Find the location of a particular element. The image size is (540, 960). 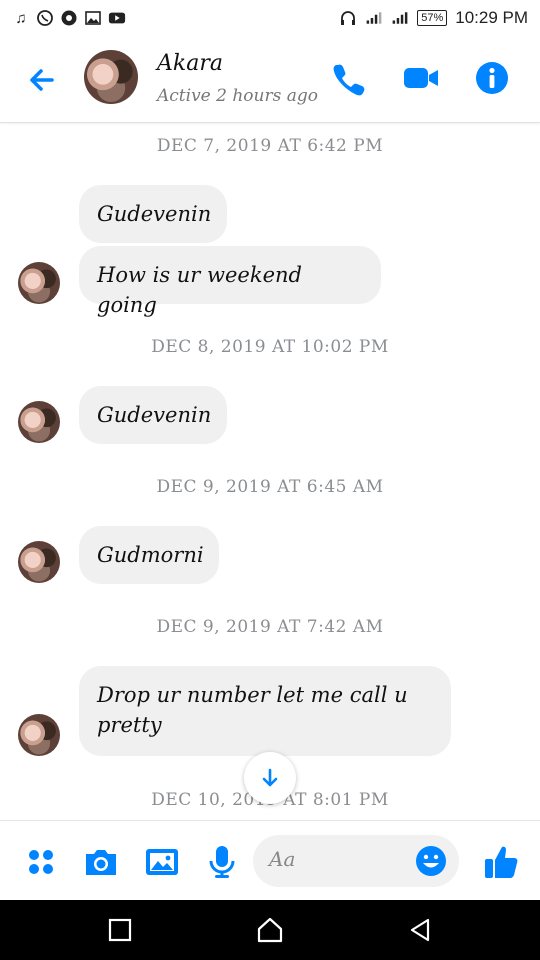

info-button is located at coordinates (492, 78).